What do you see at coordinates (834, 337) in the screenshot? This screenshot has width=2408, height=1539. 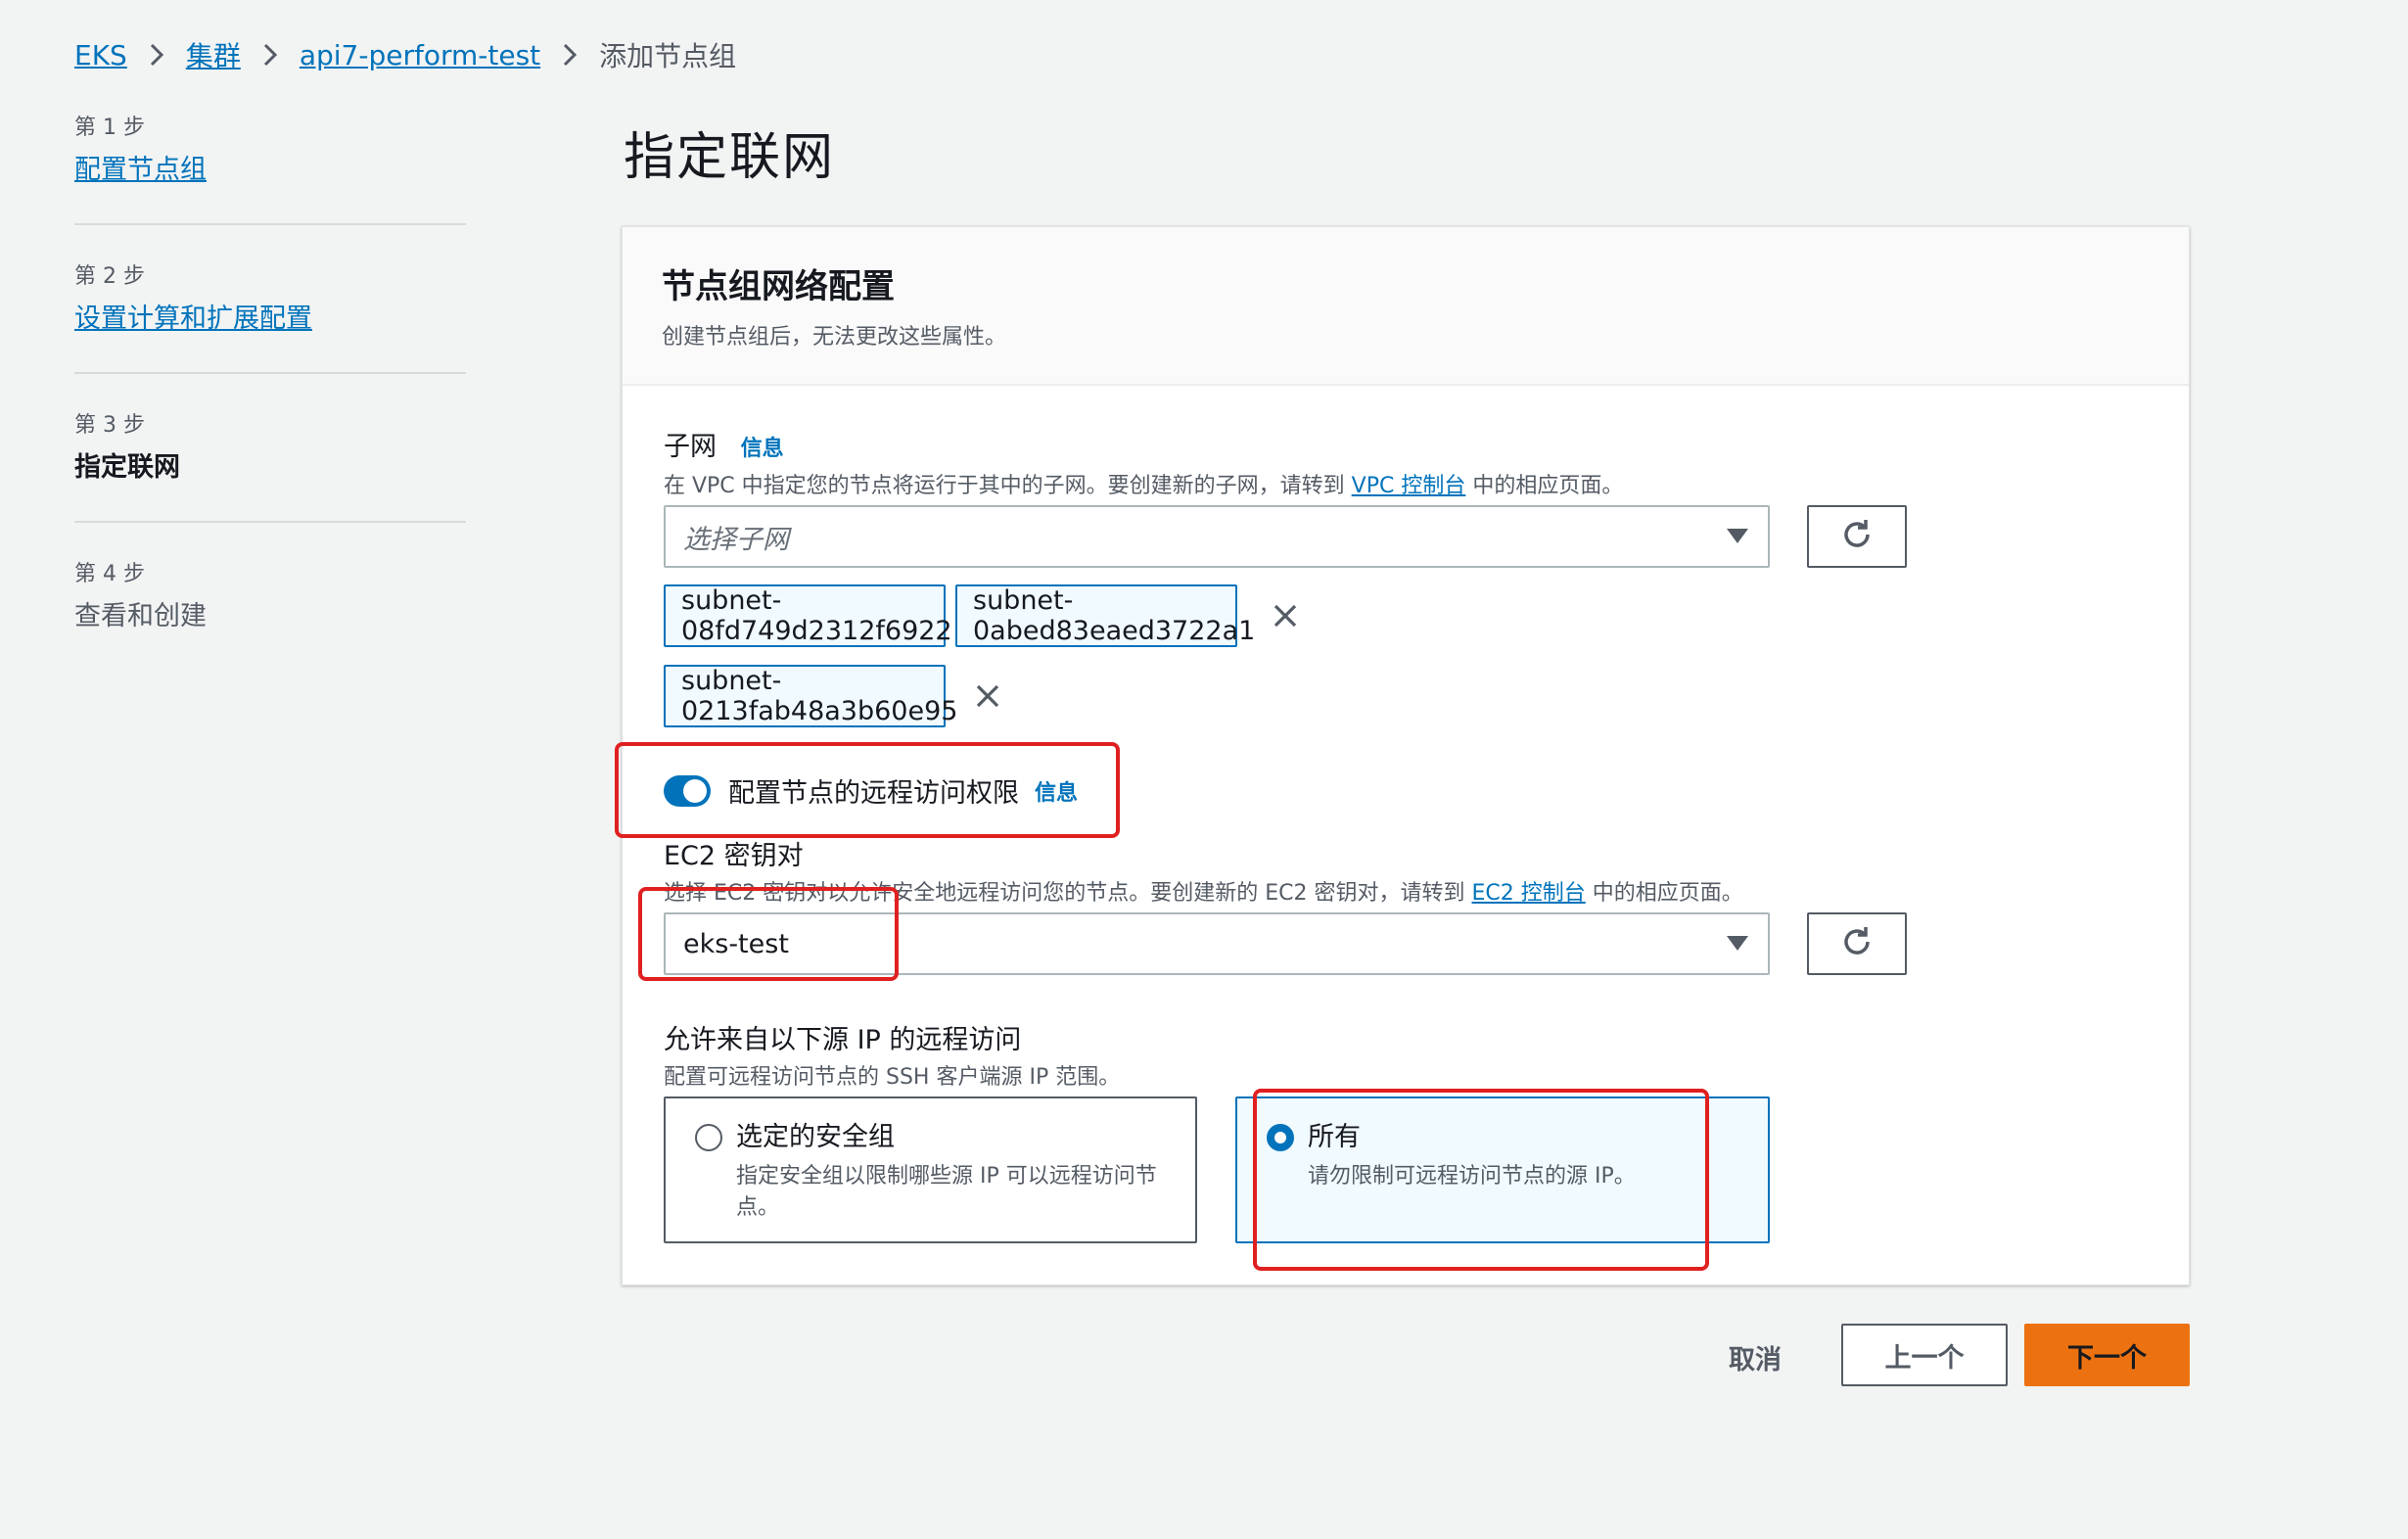 I see `card-description: 创建节点组后，无法更改这些属性。` at bounding box center [834, 337].